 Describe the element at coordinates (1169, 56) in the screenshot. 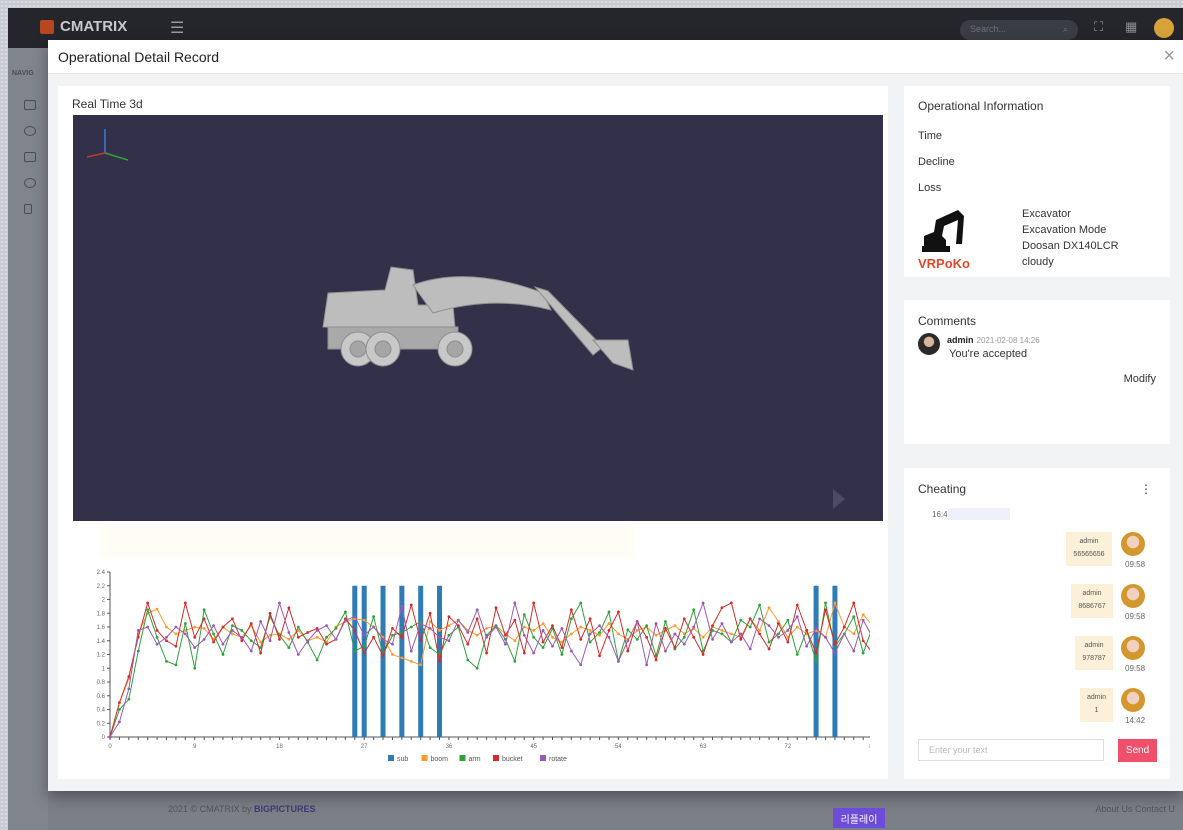

I see `close-icon: ×` at that location.